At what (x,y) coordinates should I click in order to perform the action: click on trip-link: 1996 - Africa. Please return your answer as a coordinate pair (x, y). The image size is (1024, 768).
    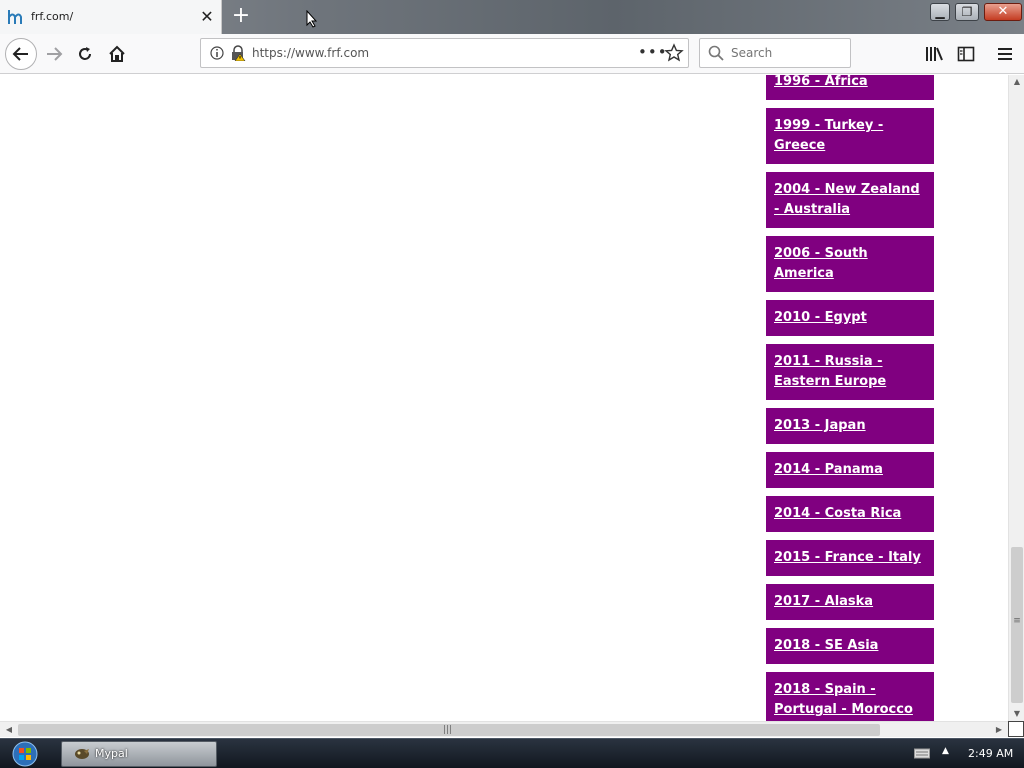
    Looking at the image, I should click on (850, 87).